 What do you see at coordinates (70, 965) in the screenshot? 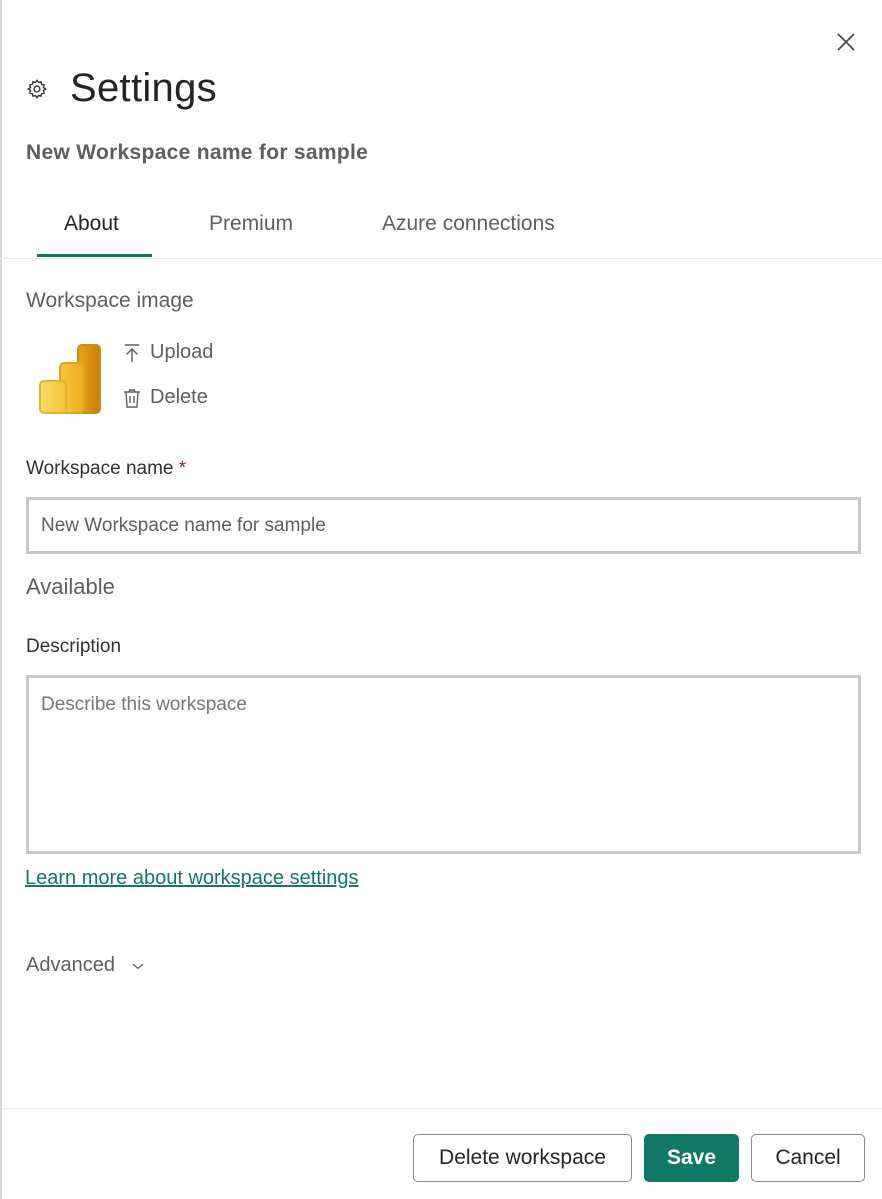
I see `advanced-label: Advanced` at bounding box center [70, 965].